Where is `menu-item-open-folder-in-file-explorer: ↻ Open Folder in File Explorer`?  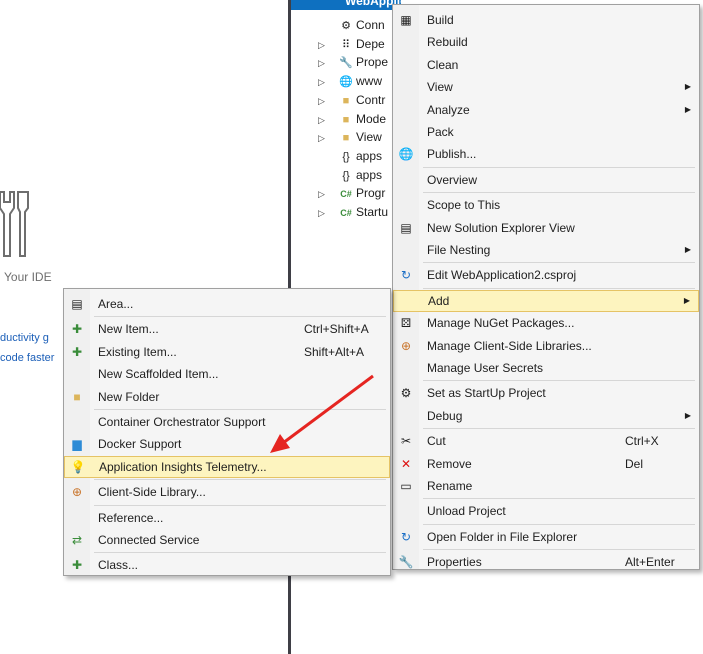 menu-item-open-folder-in-file-explorer: ↻ Open Folder in File Explorer is located at coordinates (546, 537).